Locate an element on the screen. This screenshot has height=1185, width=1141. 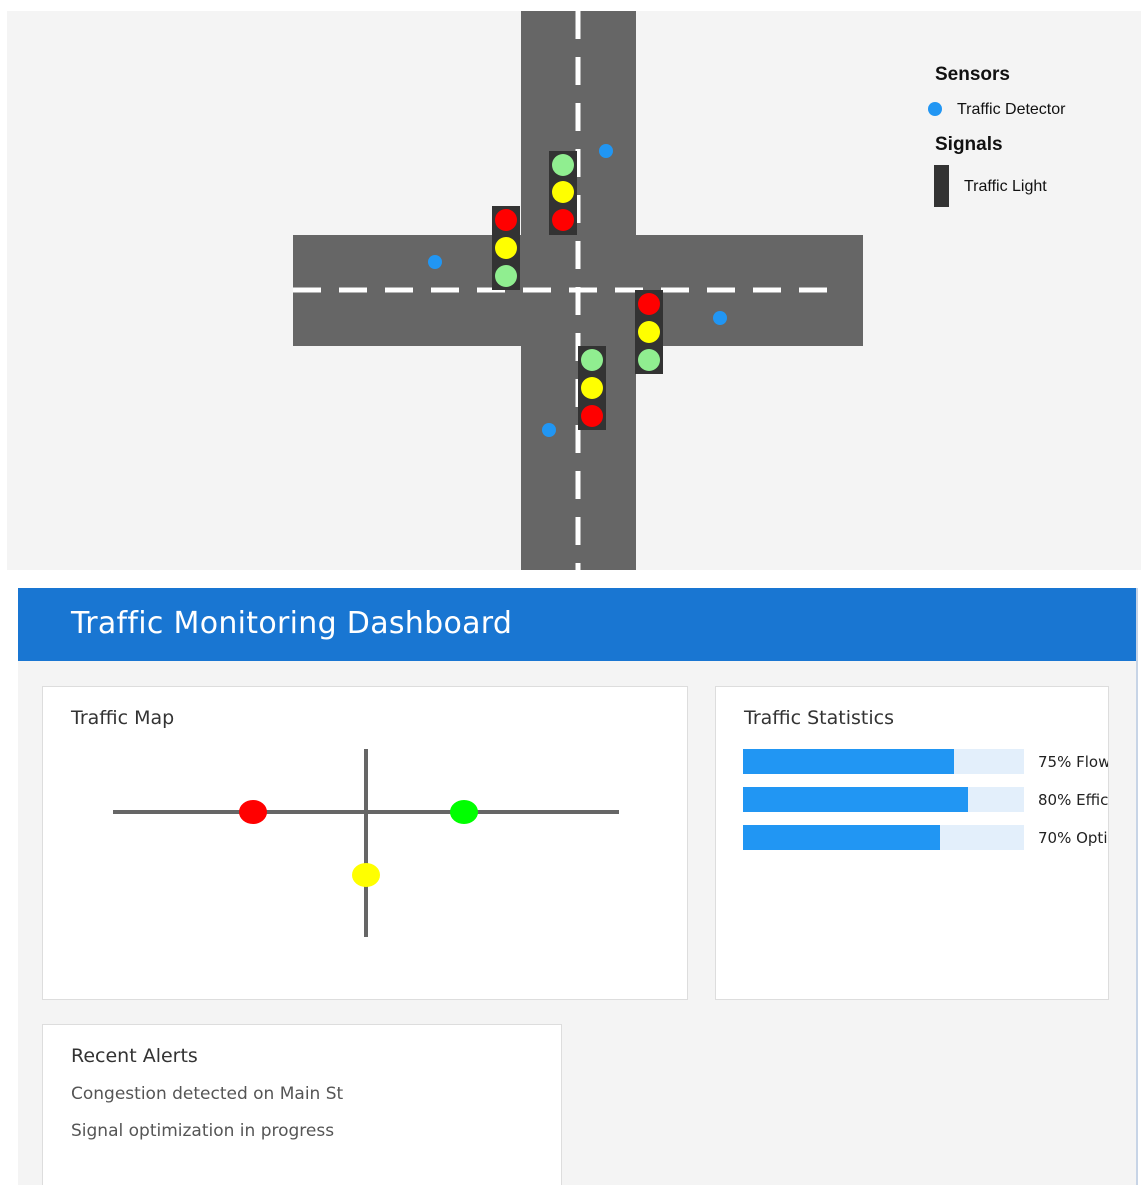
legend-sensor-label: Traffic Detector is located at coordinates (1011, 109).